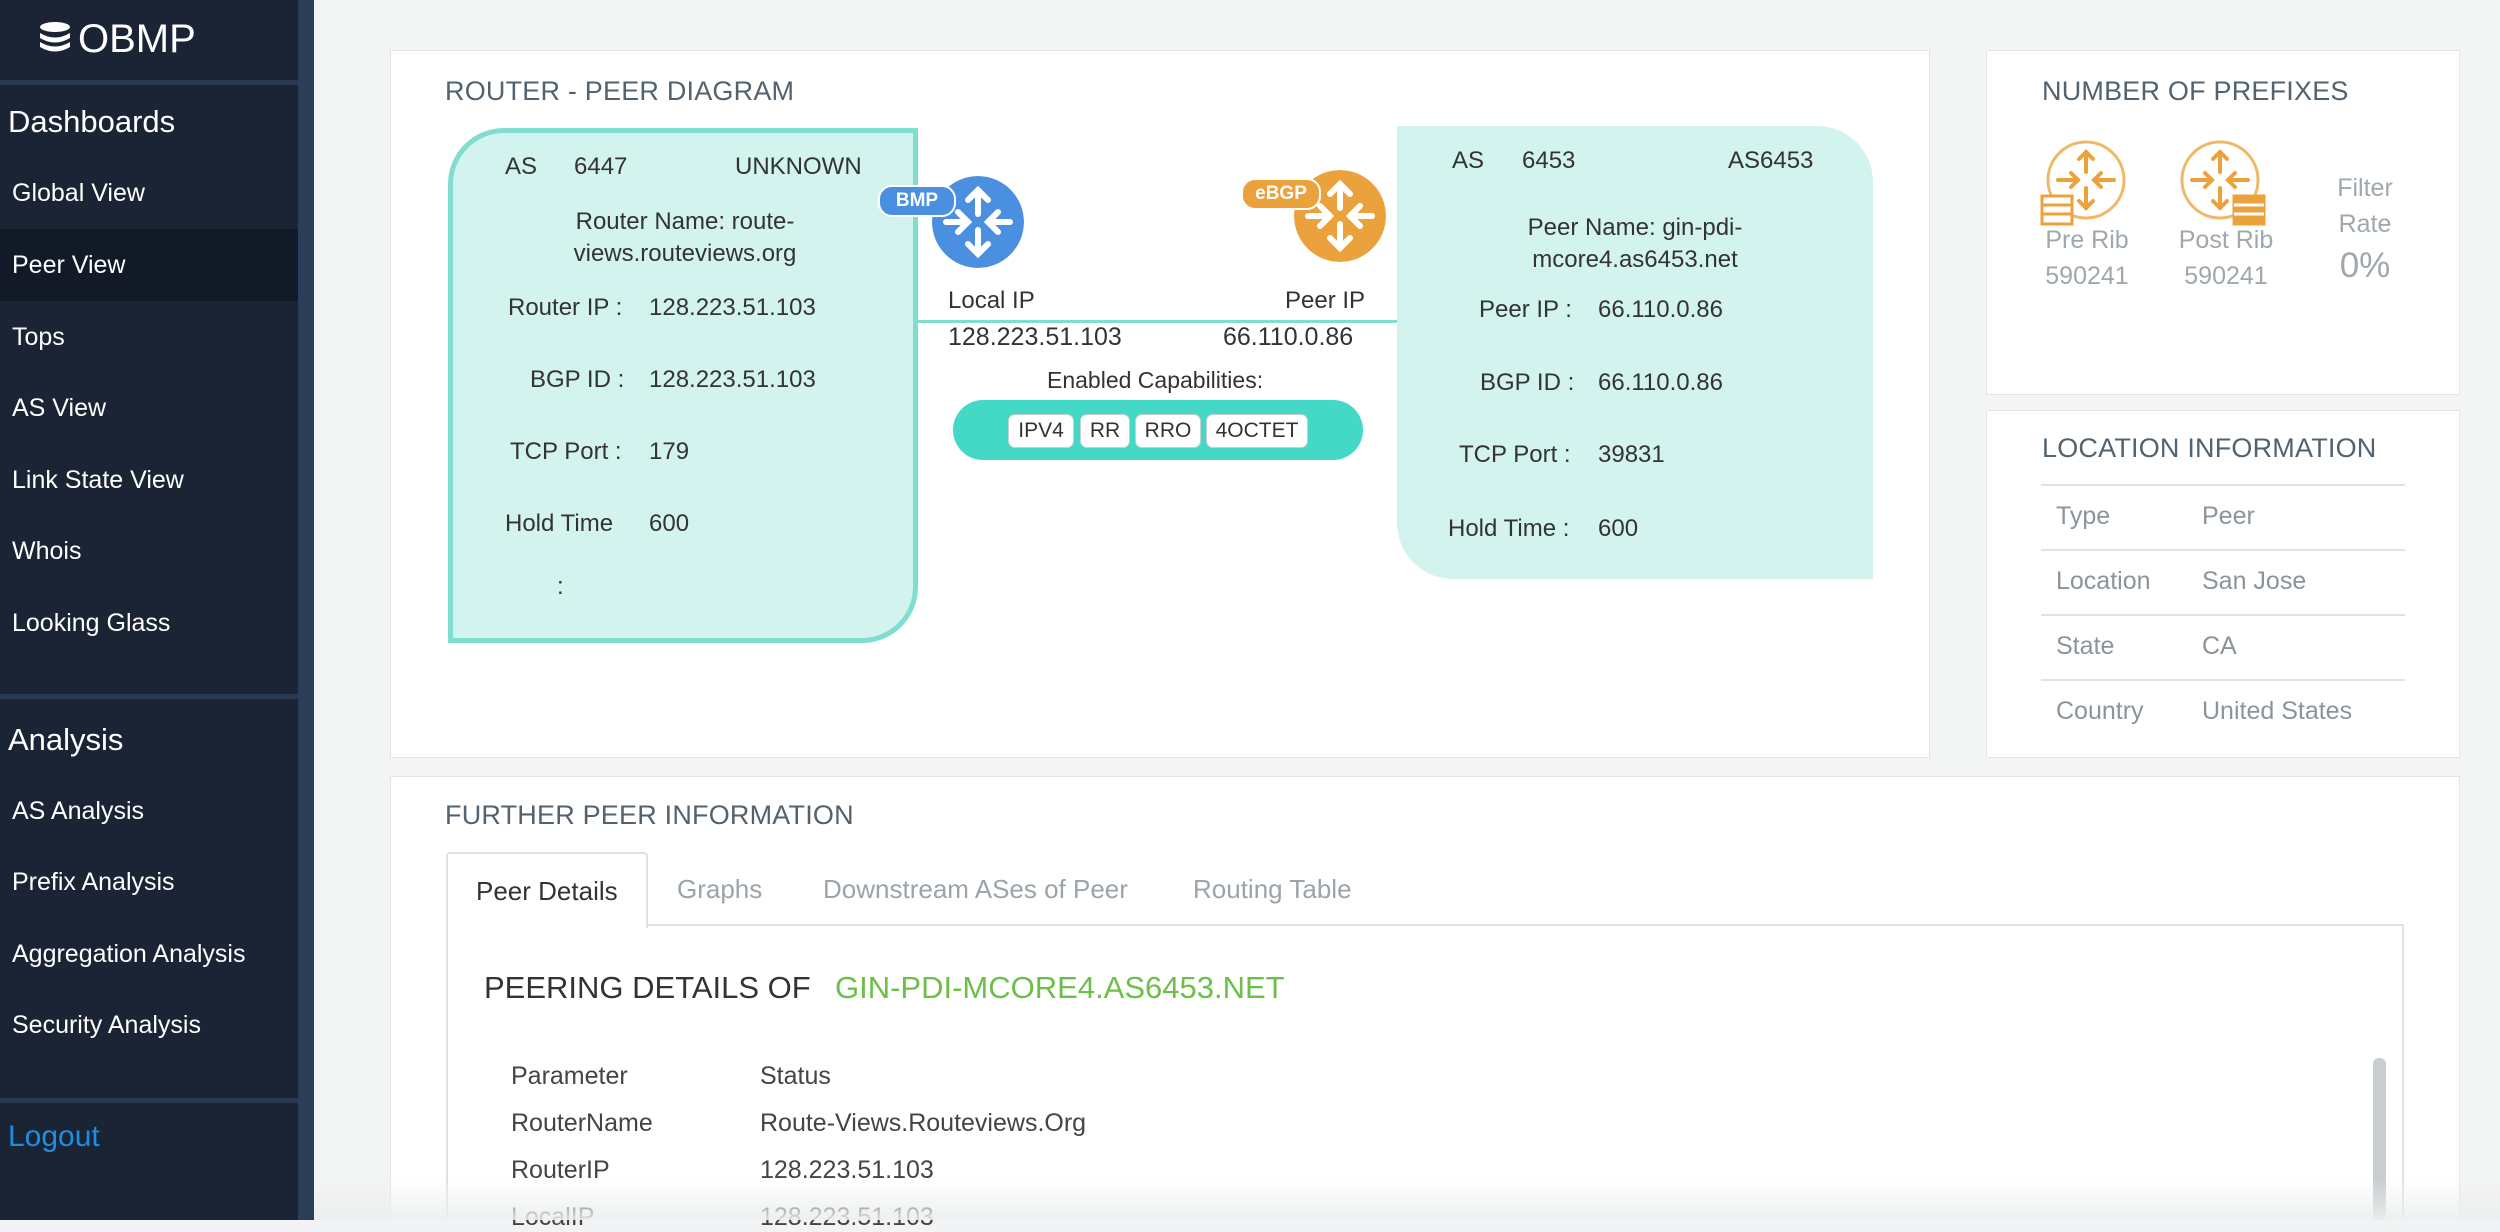  What do you see at coordinates (78, 192) in the screenshot?
I see `sidebar-item-label: Global View` at bounding box center [78, 192].